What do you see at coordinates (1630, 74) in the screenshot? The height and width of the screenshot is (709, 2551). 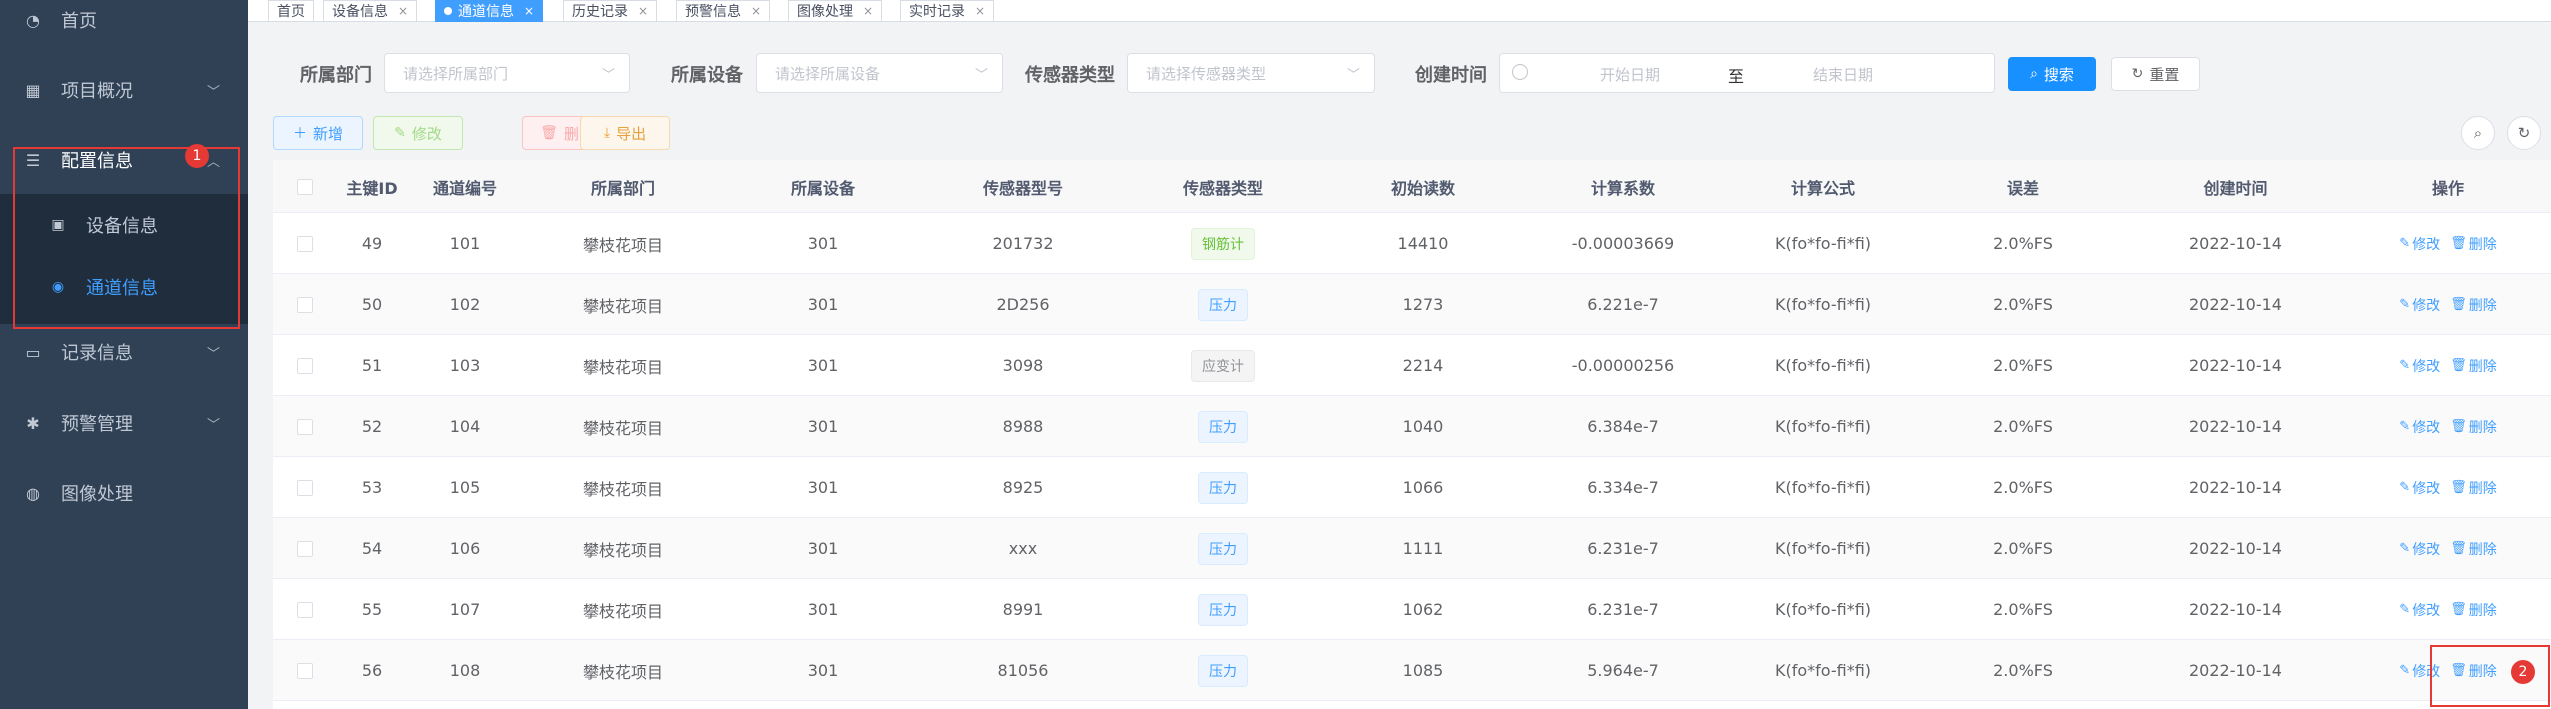 I see `start-date-input: 开始日期` at bounding box center [1630, 74].